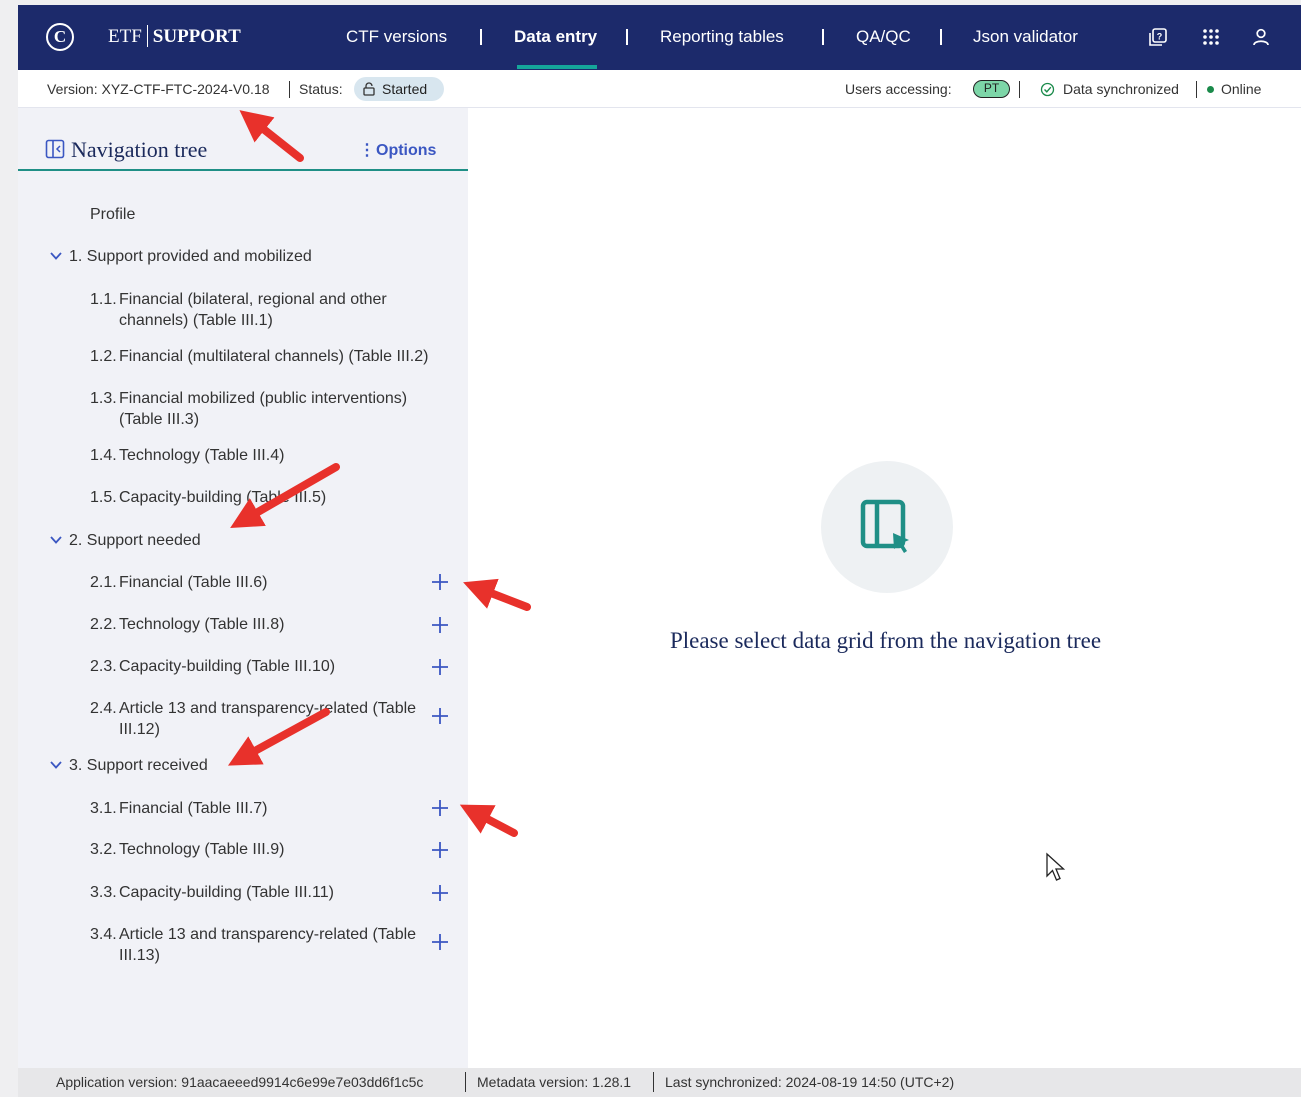 This screenshot has height=1097, width=1301. Describe the element at coordinates (135, 540) in the screenshot. I see `tree-section-label: 2. Support needed` at that location.